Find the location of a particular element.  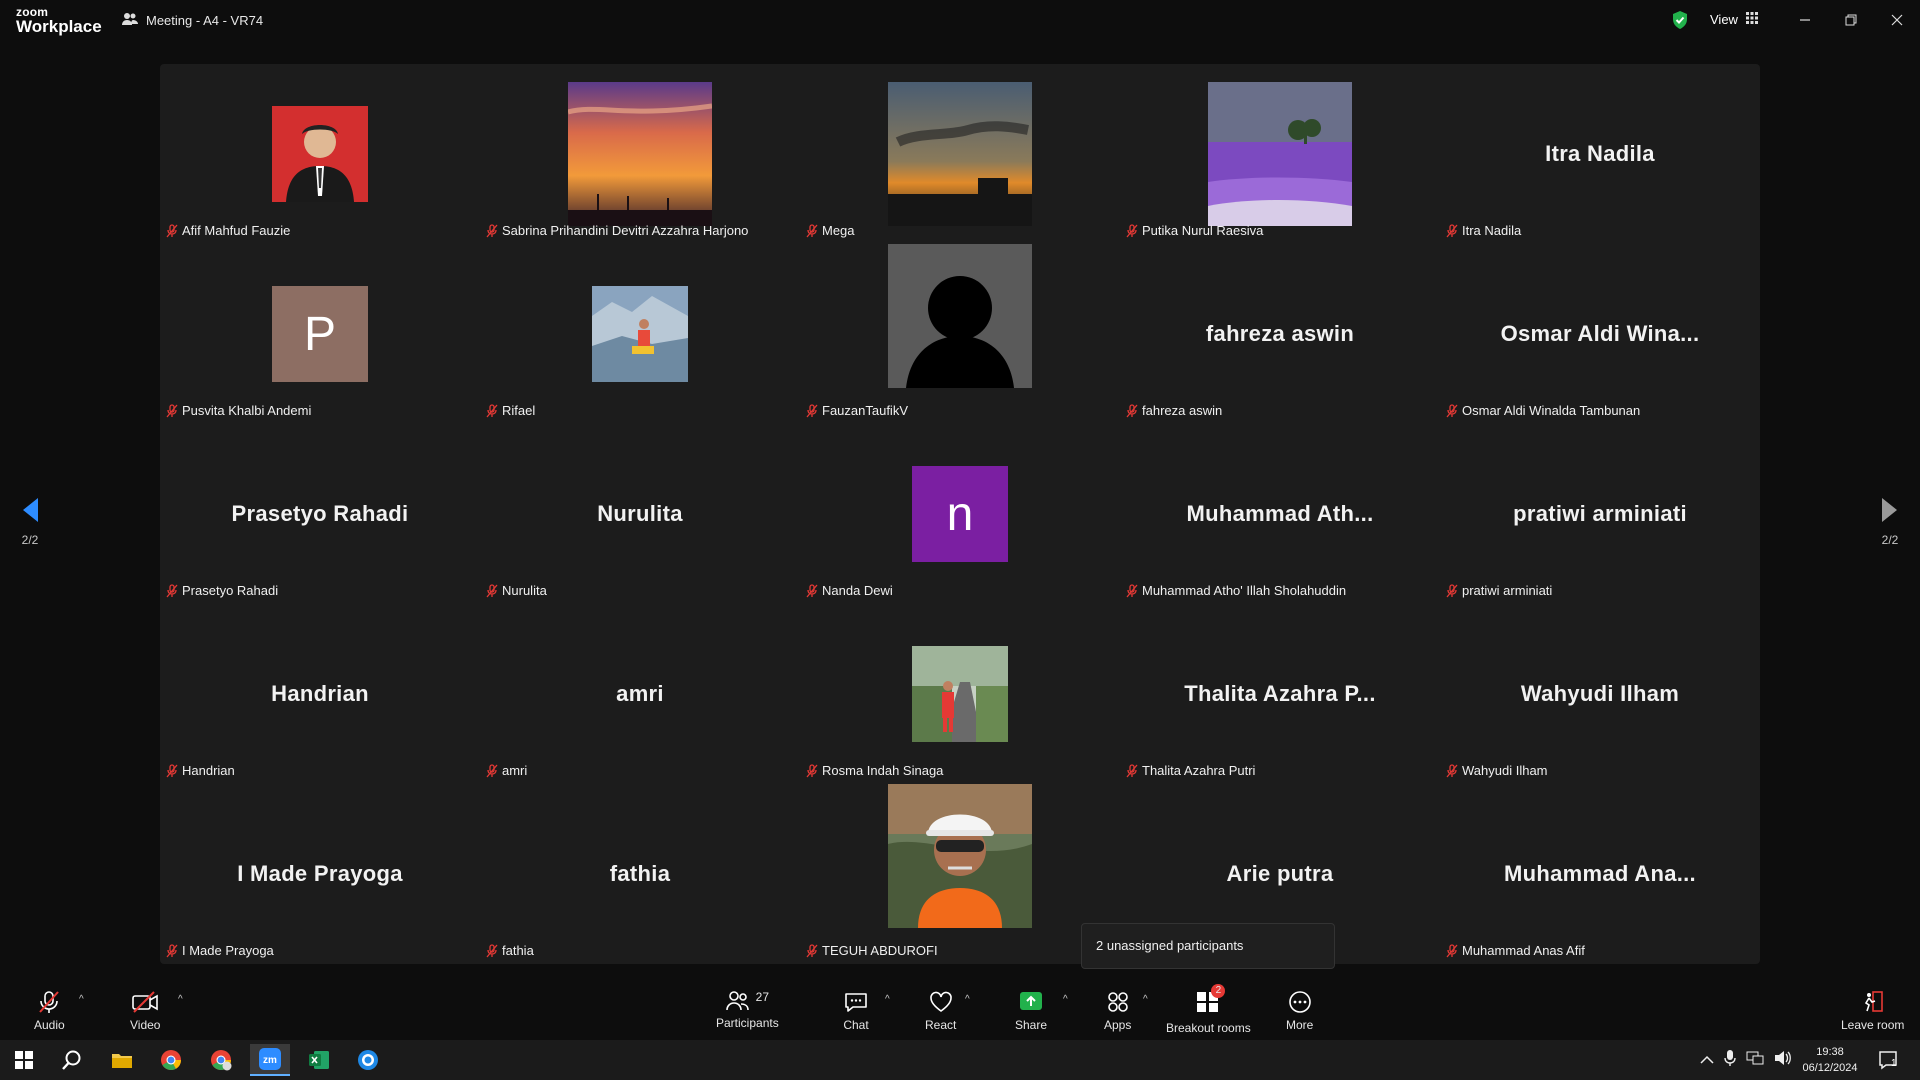

excel-button is located at coordinates (319, 1060).